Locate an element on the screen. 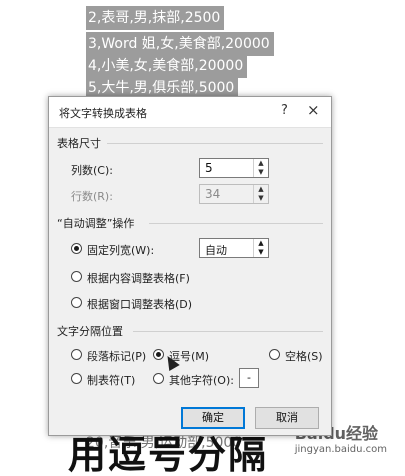 The height and width of the screenshot is (476, 405). columns-spinner: 5 ▲ ▼ is located at coordinates (234, 168).